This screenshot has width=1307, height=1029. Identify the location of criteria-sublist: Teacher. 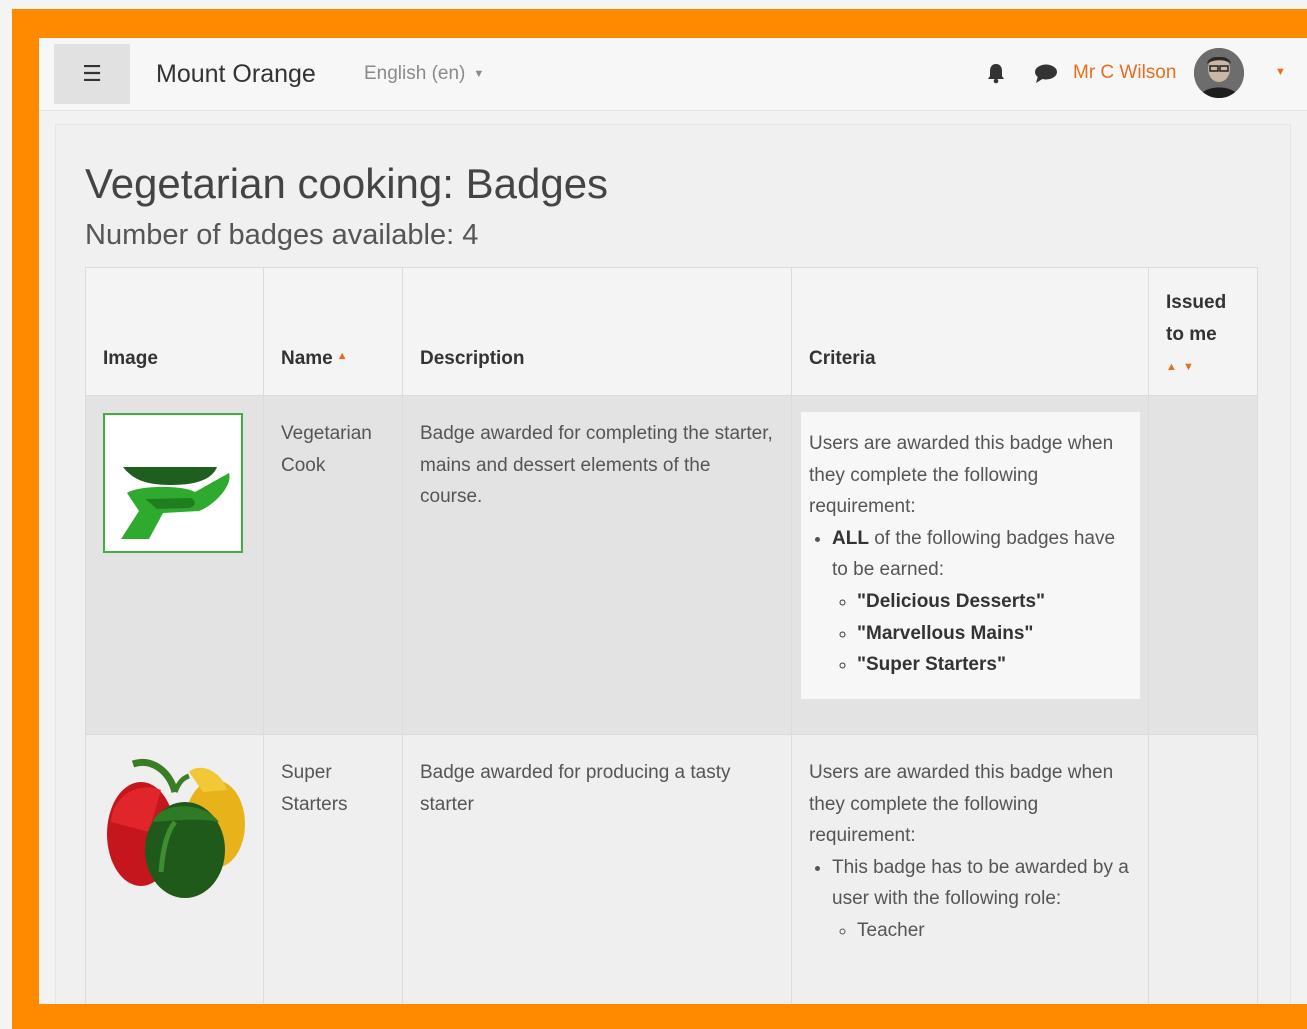
(982, 931).